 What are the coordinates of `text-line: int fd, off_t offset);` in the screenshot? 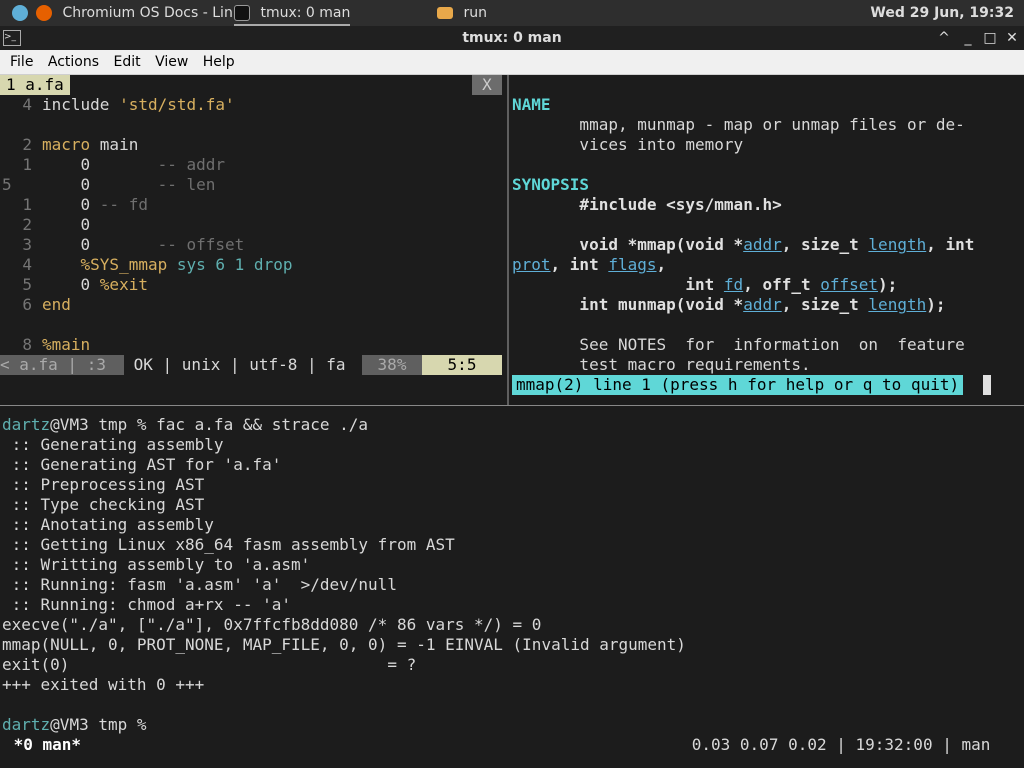 It's located at (704, 285).